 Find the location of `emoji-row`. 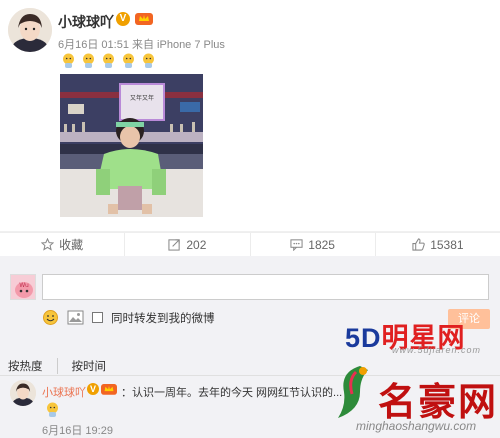

emoji-row is located at coordinates (108, 60).